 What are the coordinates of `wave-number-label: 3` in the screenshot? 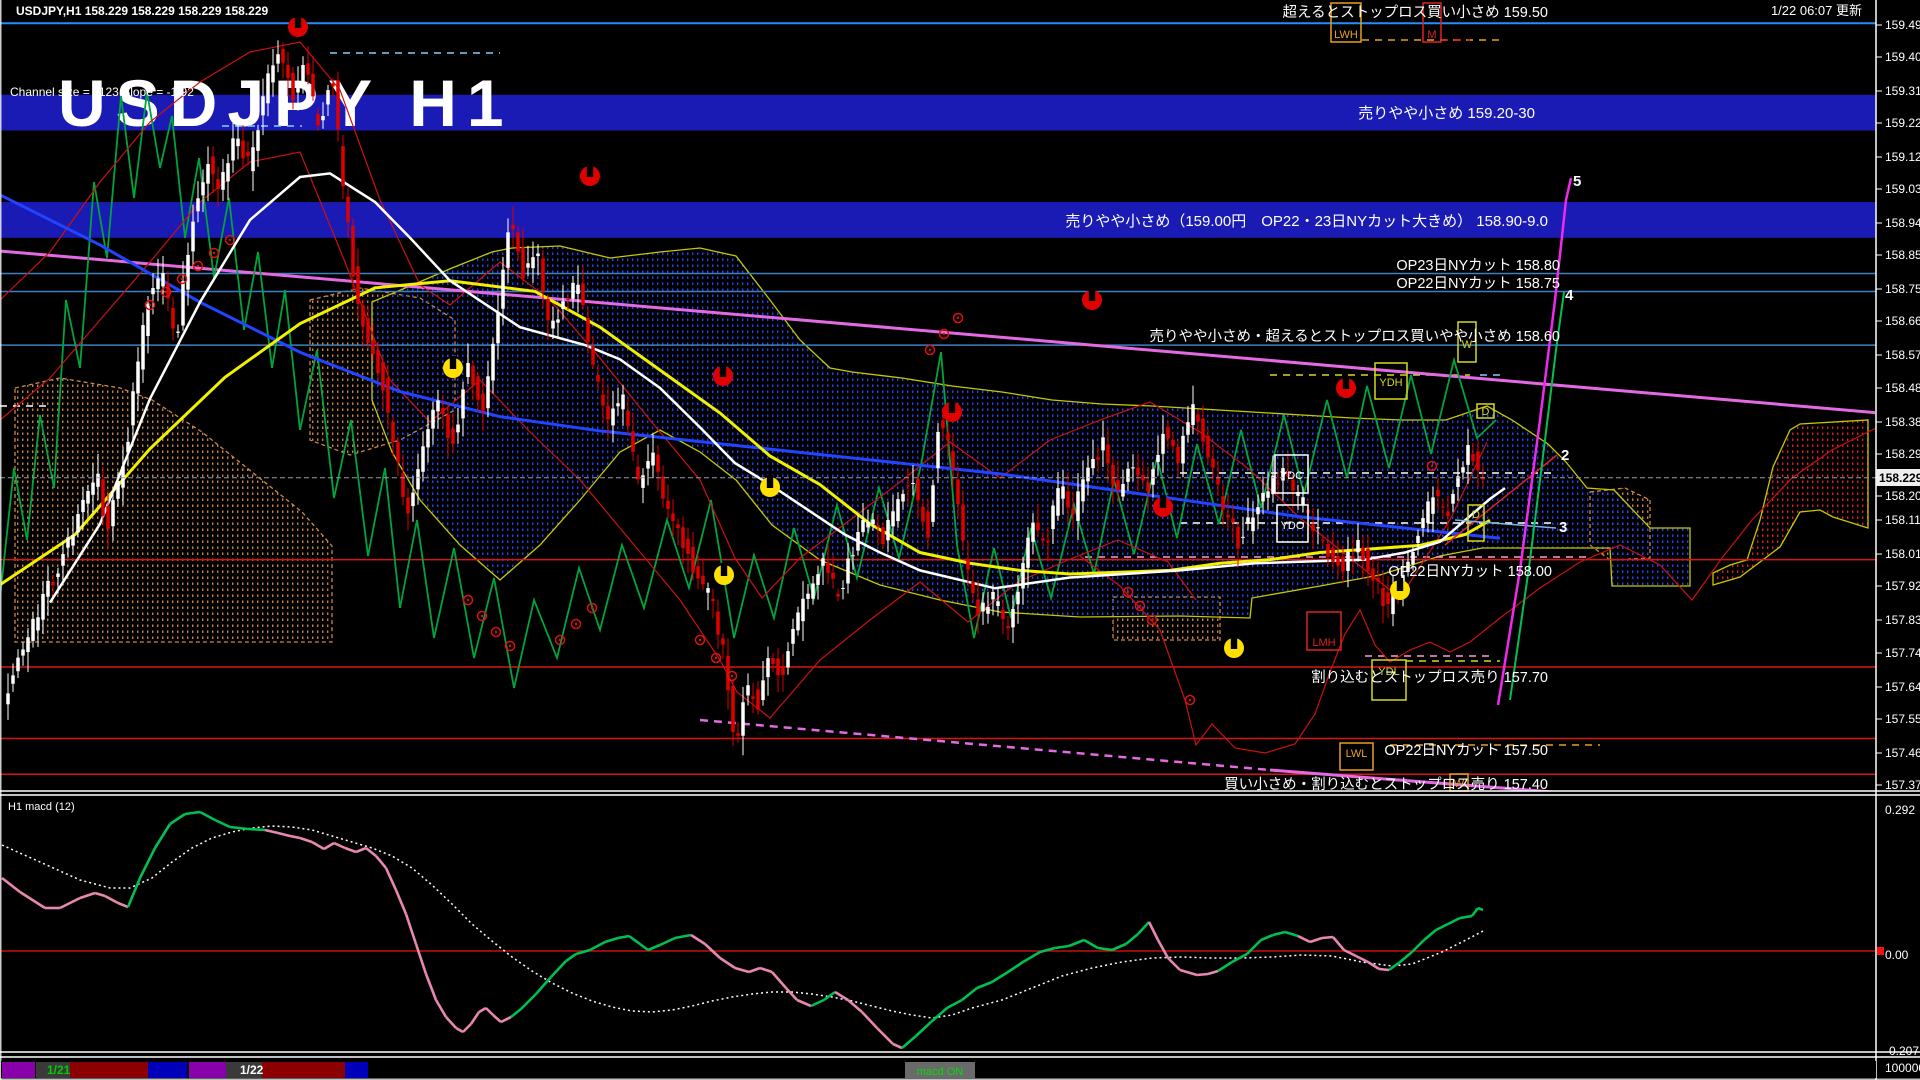 It's located at (1563, 527).